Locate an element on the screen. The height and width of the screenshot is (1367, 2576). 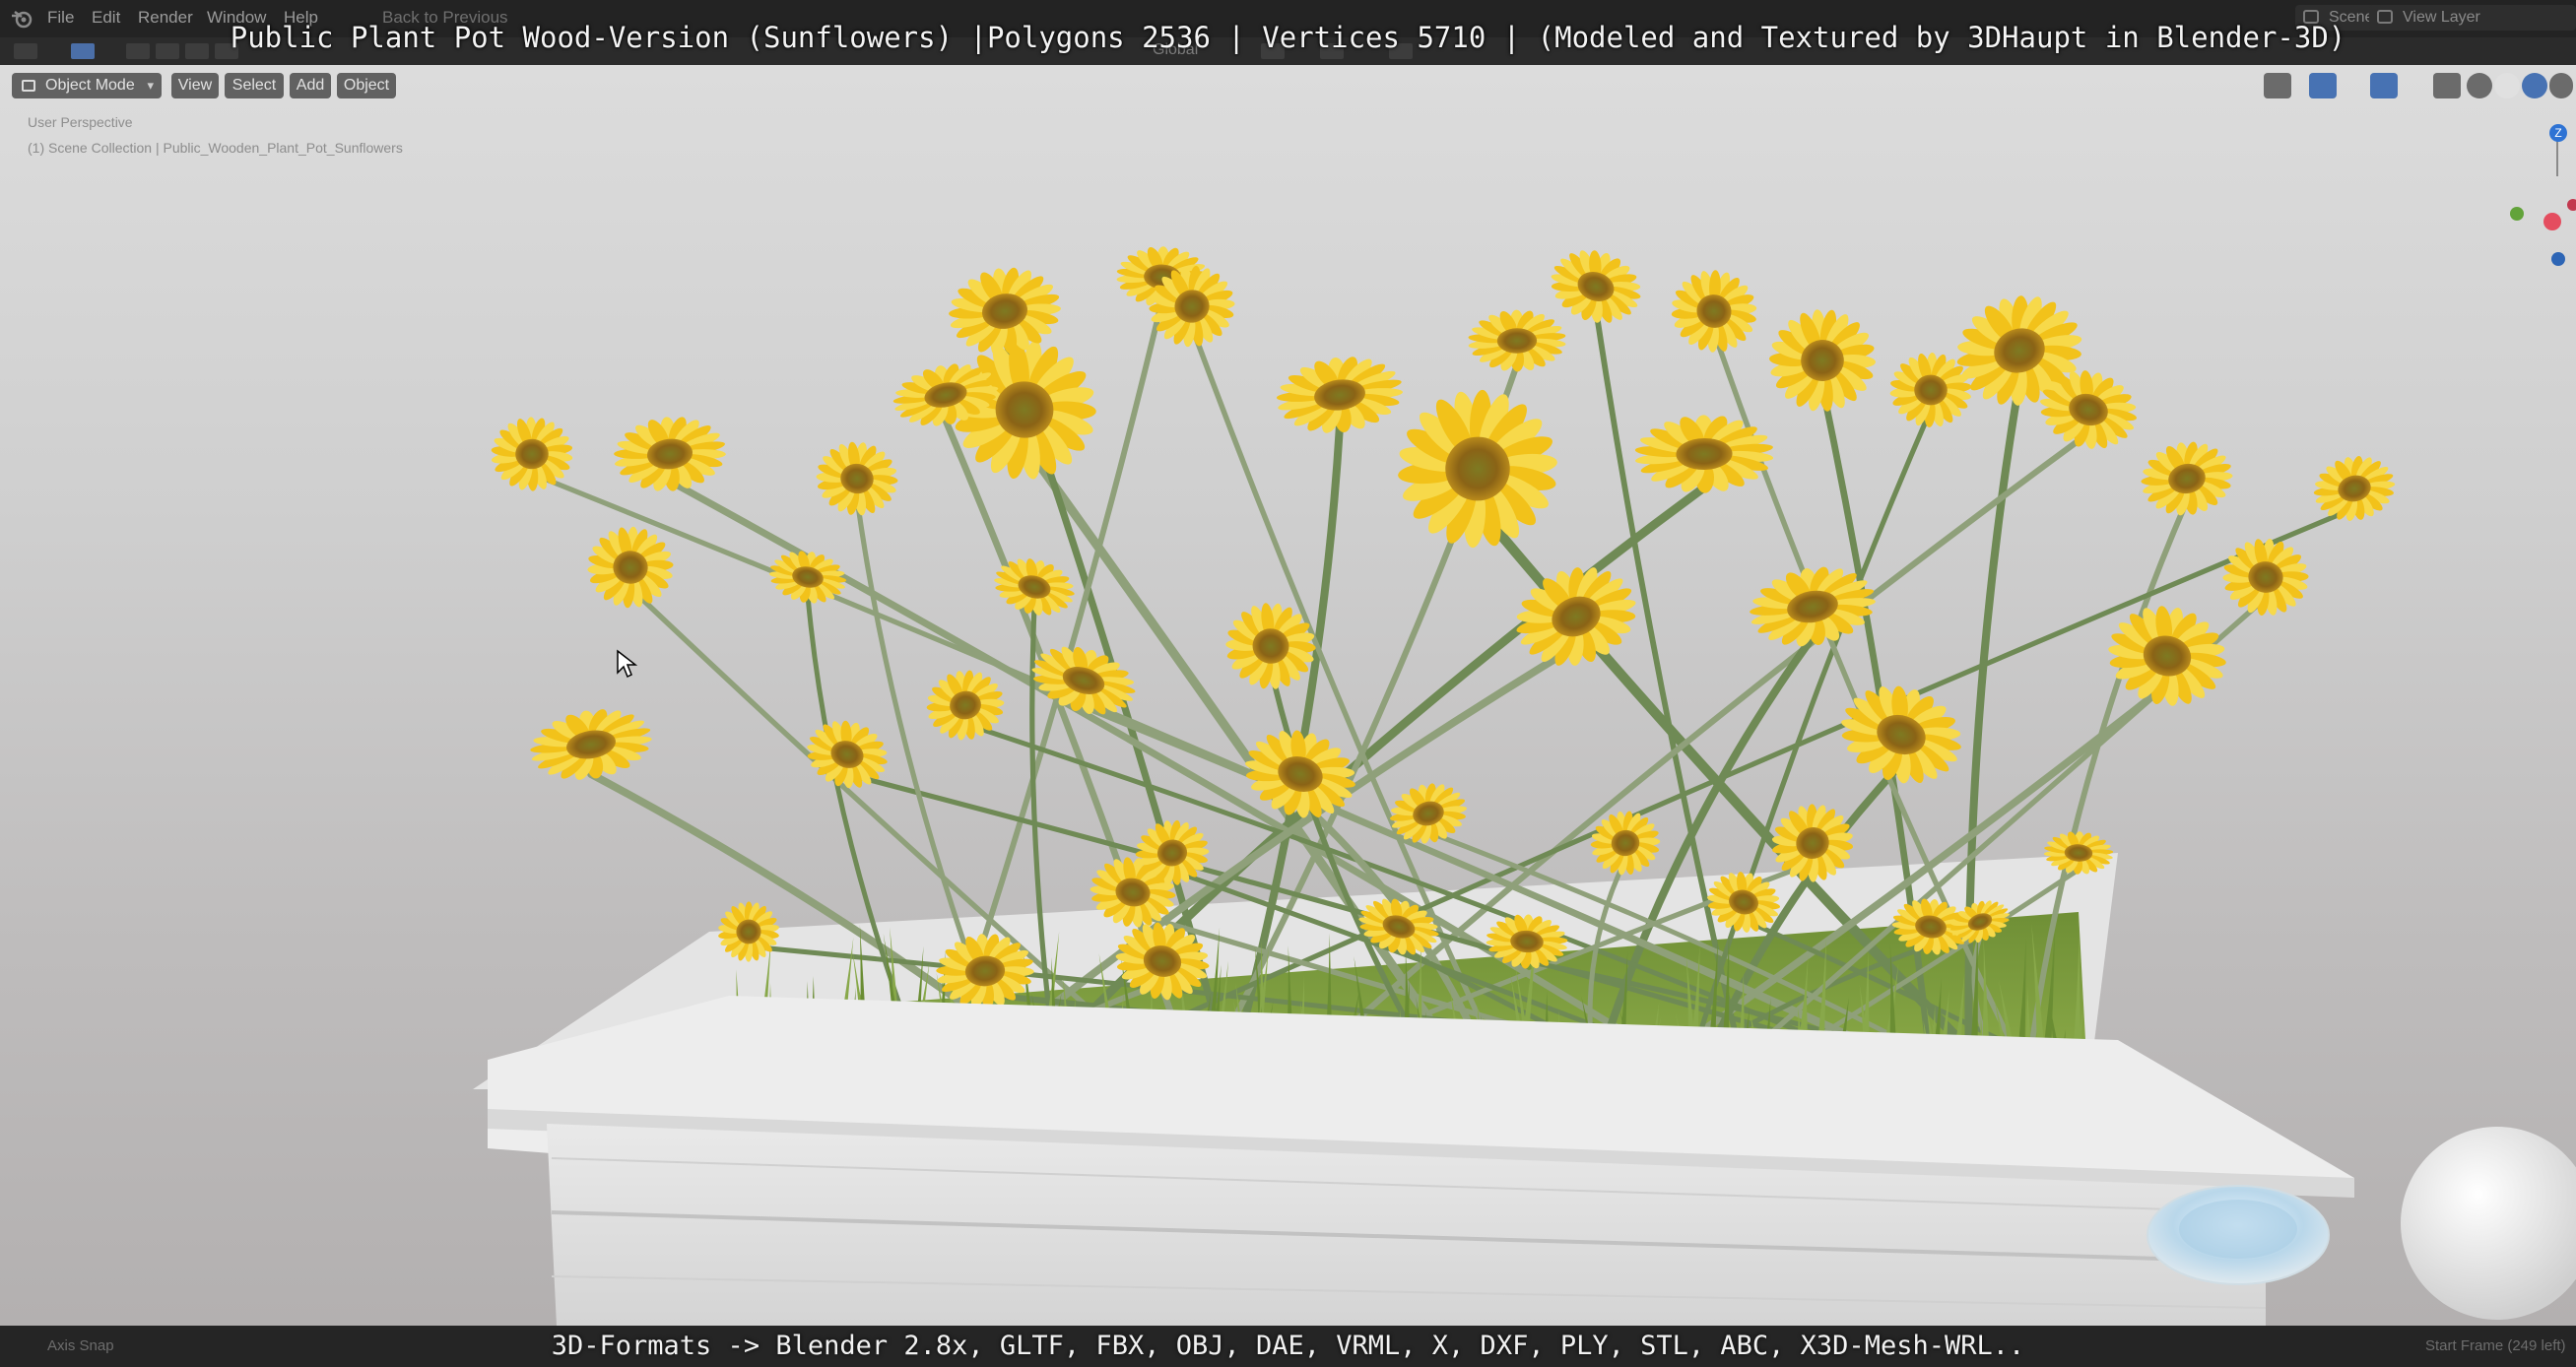
solid-shading-icon is located at coordinates (2507, 86).